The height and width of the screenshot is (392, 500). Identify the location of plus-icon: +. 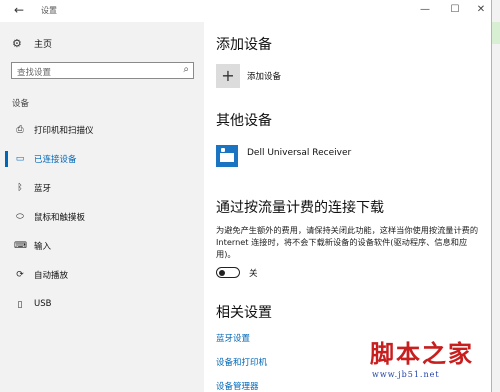
(228, 76).